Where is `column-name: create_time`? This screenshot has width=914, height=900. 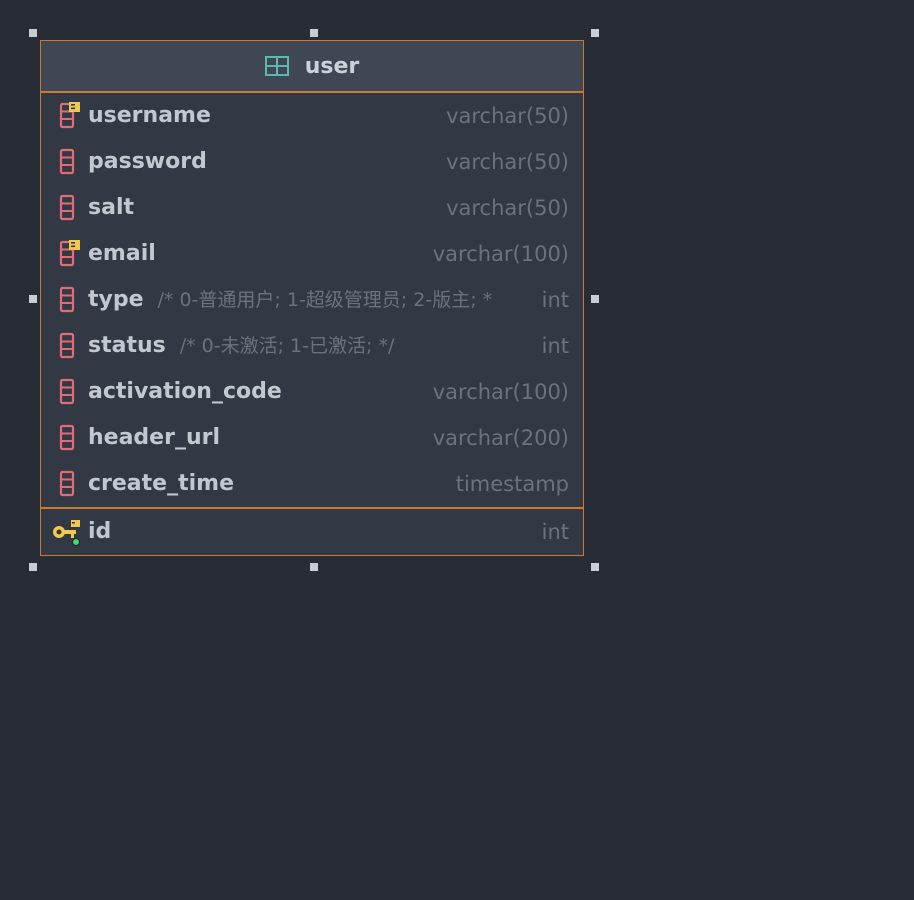 column-name: create_time is located at coordinates (161, 484).